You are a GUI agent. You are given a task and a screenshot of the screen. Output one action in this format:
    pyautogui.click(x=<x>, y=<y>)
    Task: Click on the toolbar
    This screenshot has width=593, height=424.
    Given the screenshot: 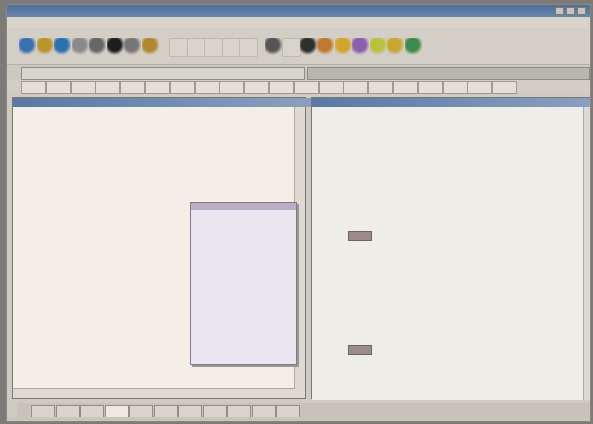 What is the action you would take?
    pyautogui.click(x=298, y=46)
    